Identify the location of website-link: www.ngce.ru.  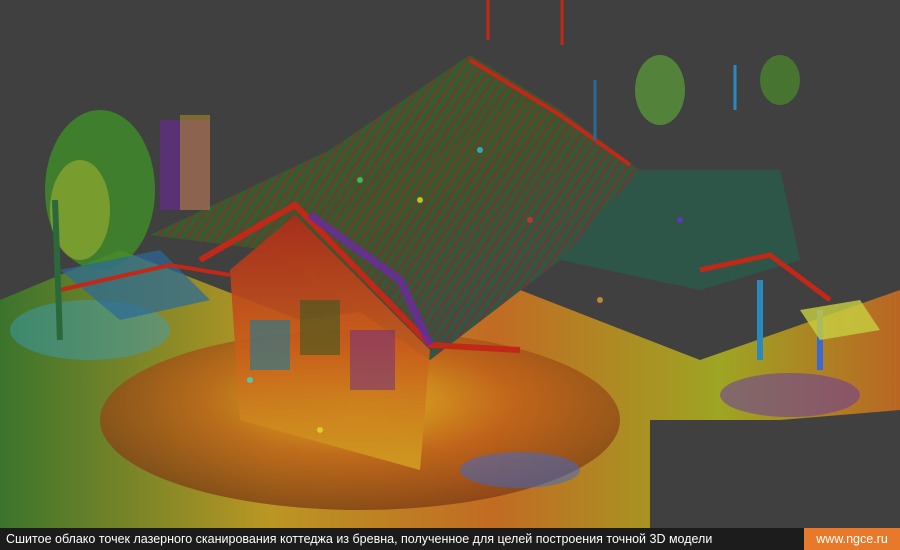
(852, 539).